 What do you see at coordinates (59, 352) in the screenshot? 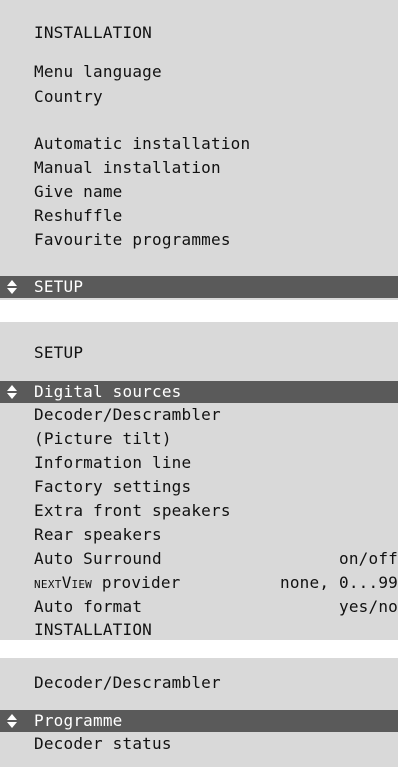
I see `setup-menu-title: SETUP` at bounding box center [59, 352].